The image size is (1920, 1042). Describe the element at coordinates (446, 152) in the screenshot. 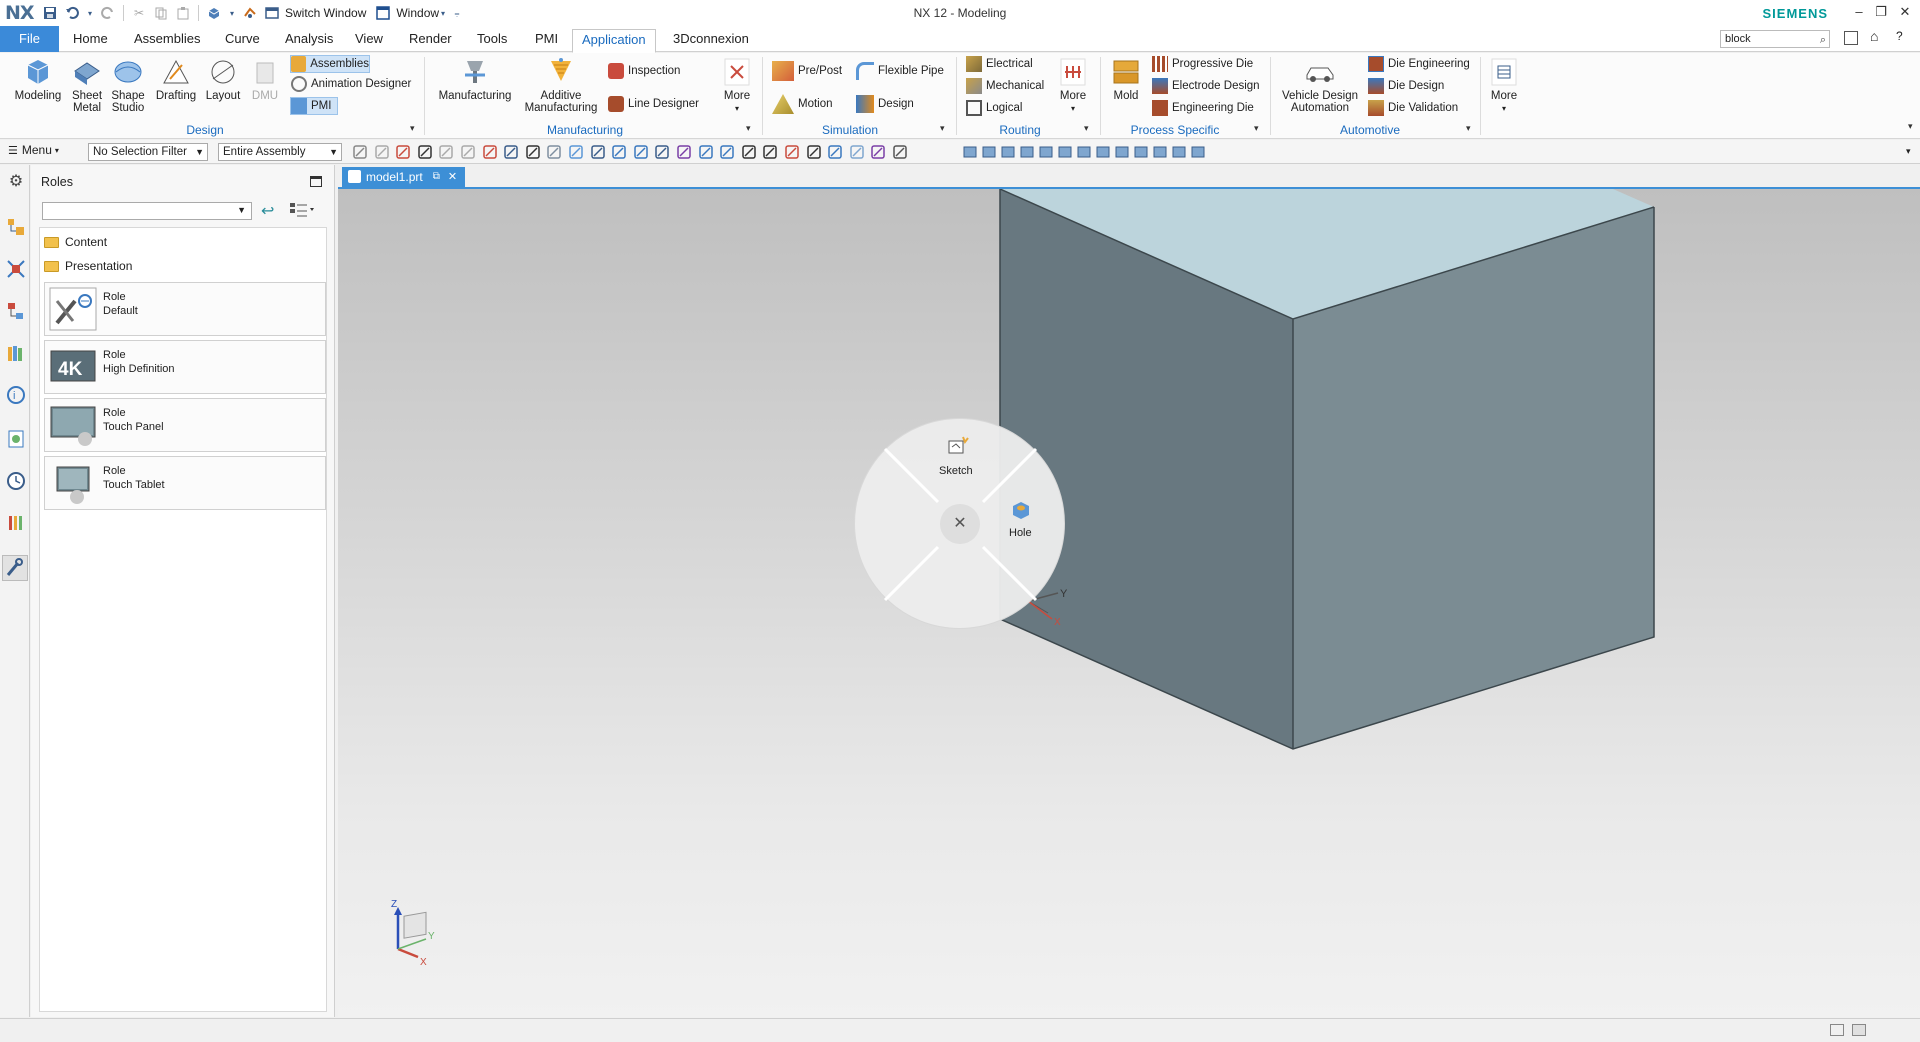

I see `move-icon` at that location.